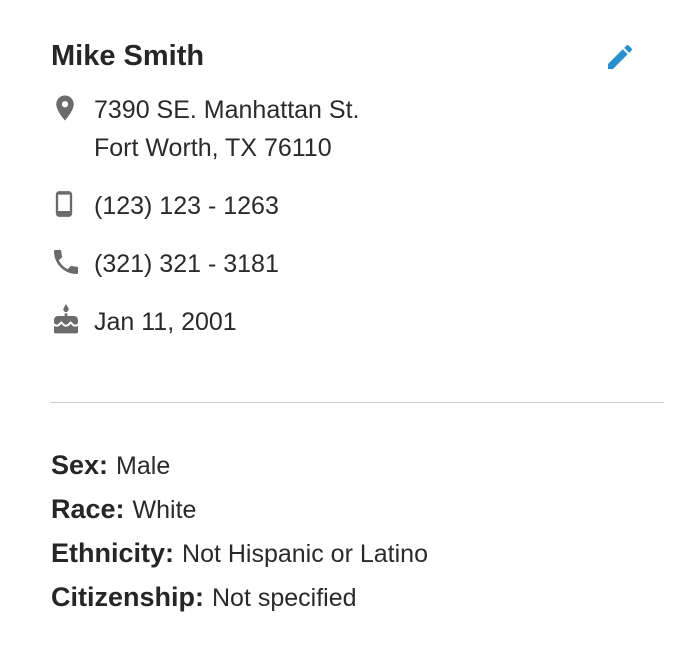 The width and height of the screenshot is (686, 656). Describe the element at coordinates (165, 322) in the screenshot. I see `birthdate: Jan 11, 2001` at that location.